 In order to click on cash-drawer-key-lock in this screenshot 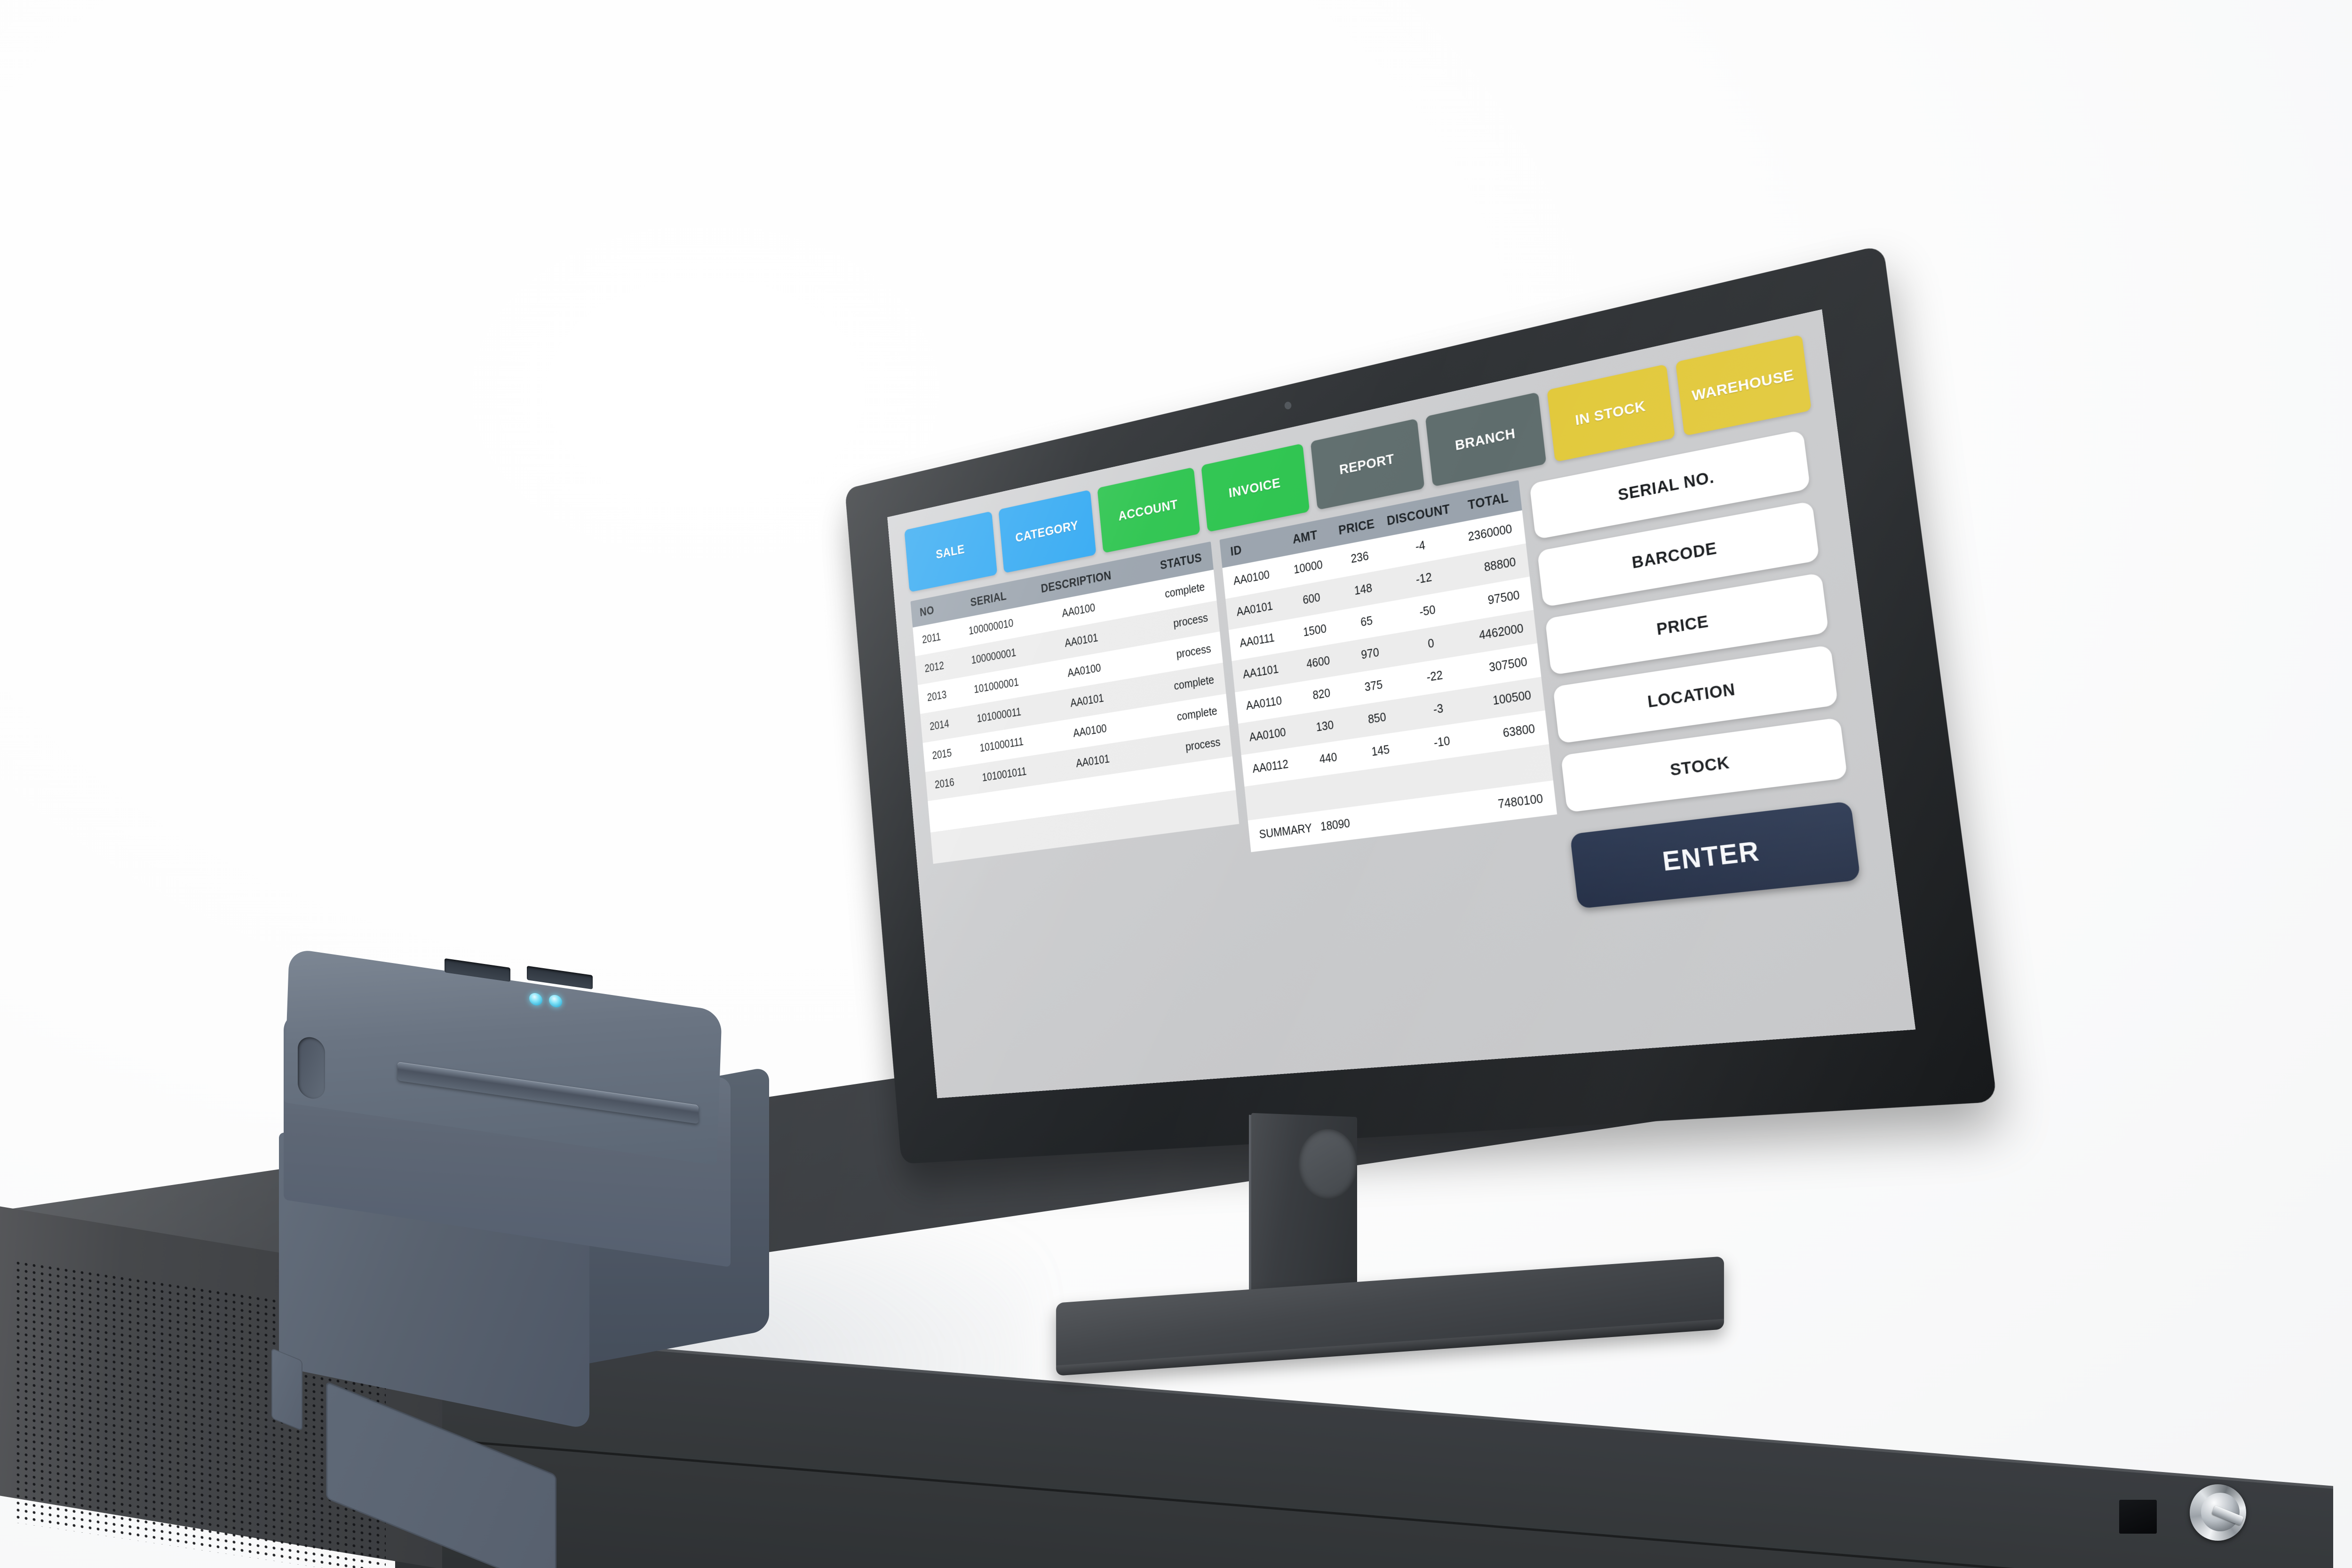, I will do `click(2218, 1512)`.